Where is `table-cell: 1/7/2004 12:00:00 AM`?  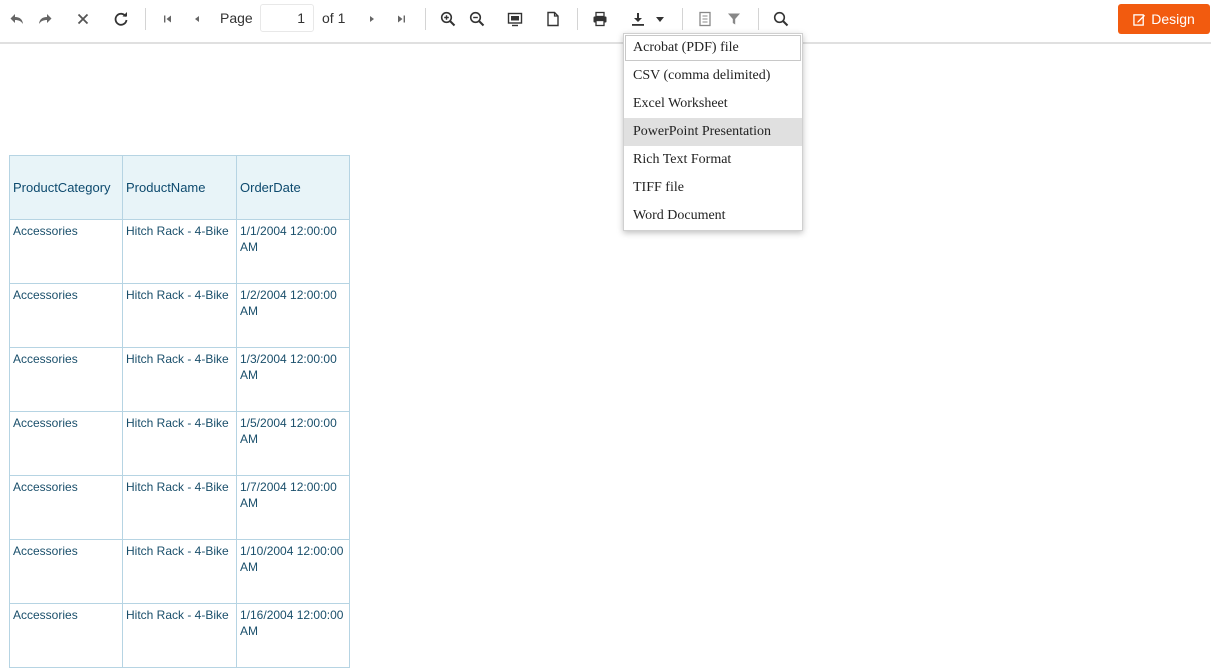 table-cell: 1/7/2004 12:00:00 AM is located at coordinates (293, 507).